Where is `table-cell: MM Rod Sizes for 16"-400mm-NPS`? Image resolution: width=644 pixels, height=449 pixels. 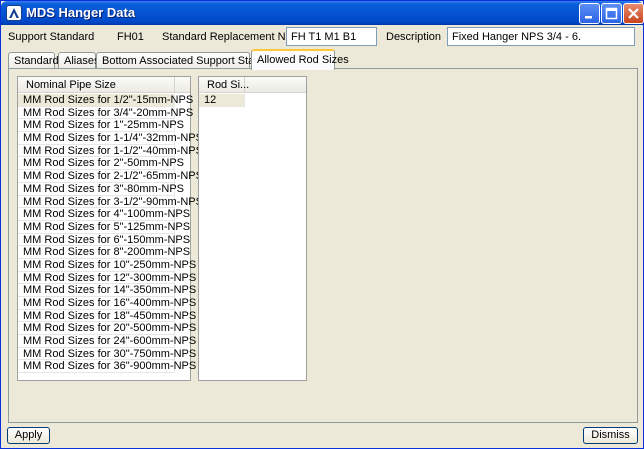
table-cell: MM Rod Sizes for 16"-400mm-NPS is located at coordinates (107, 303).